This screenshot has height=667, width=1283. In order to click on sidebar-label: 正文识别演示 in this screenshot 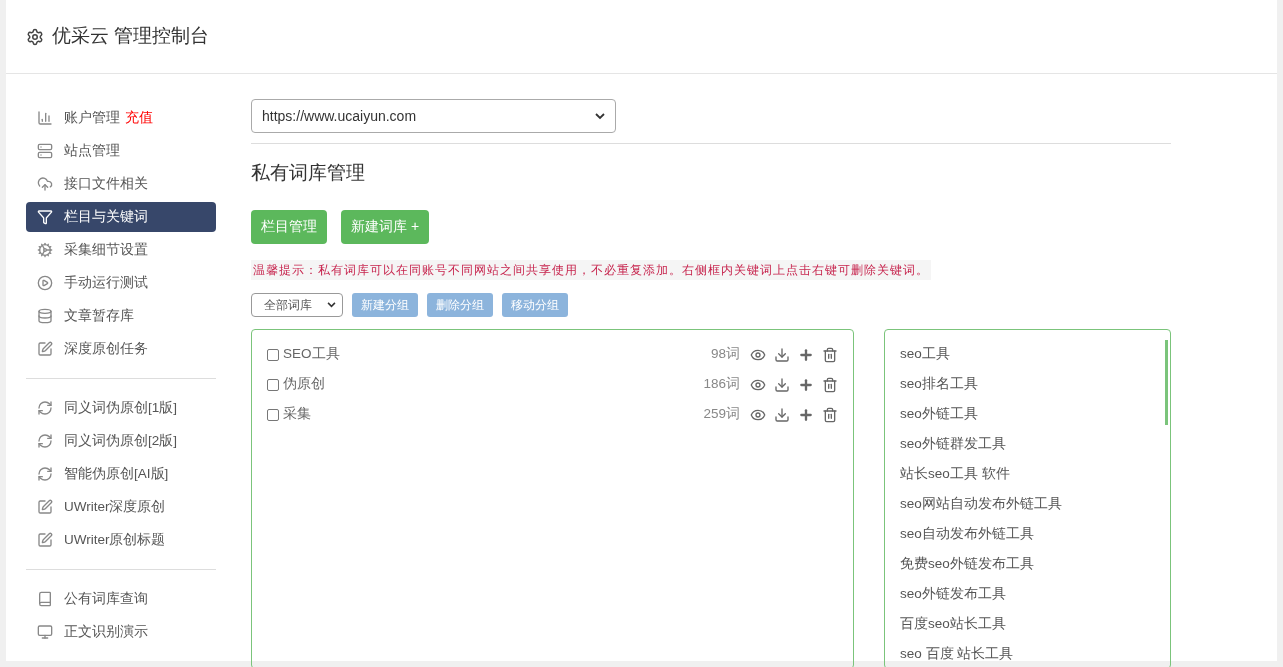, I will do `click(106, 631)`.